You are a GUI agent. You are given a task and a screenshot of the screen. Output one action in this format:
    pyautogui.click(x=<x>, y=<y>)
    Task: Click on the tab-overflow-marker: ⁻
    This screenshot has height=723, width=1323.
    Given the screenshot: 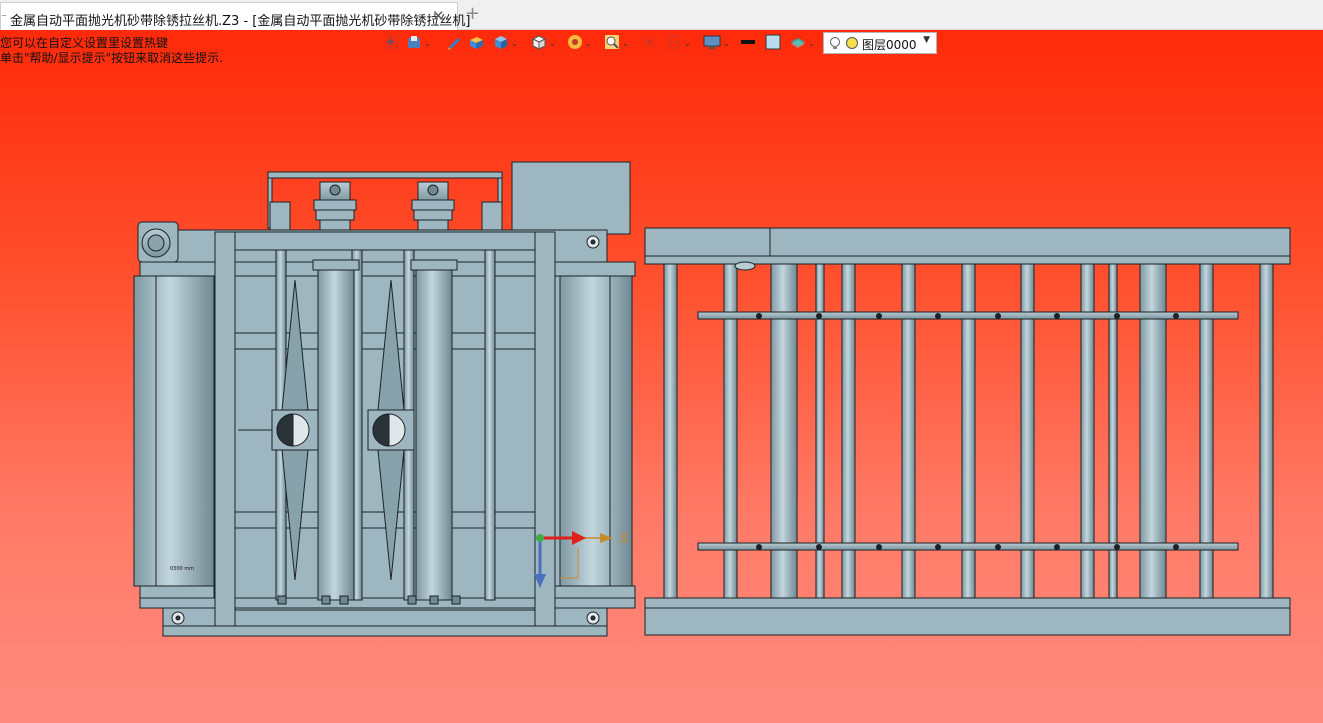 What is the action you would take?
    pyautogui.click(x=4, y=17)
    